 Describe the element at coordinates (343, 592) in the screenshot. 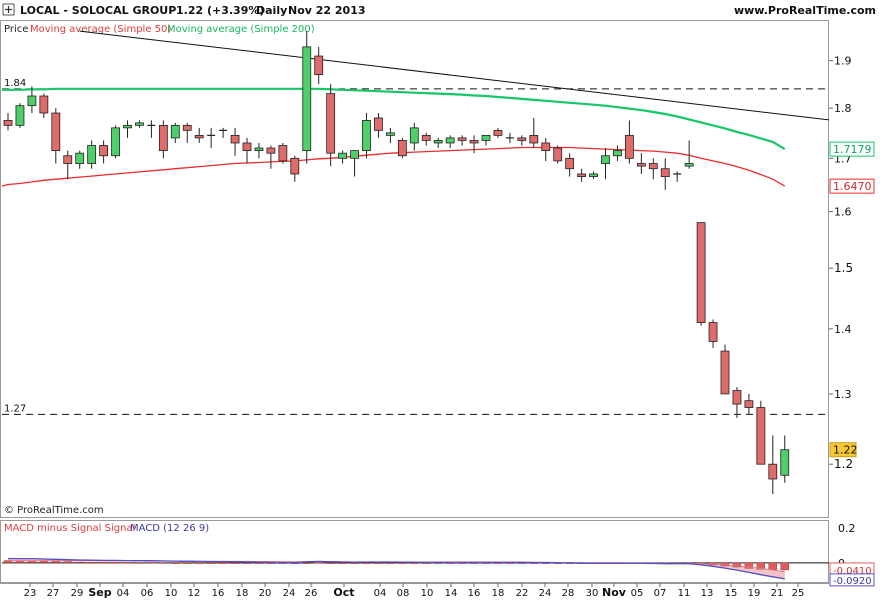

I see `x-tick-label: Oct` at that location.